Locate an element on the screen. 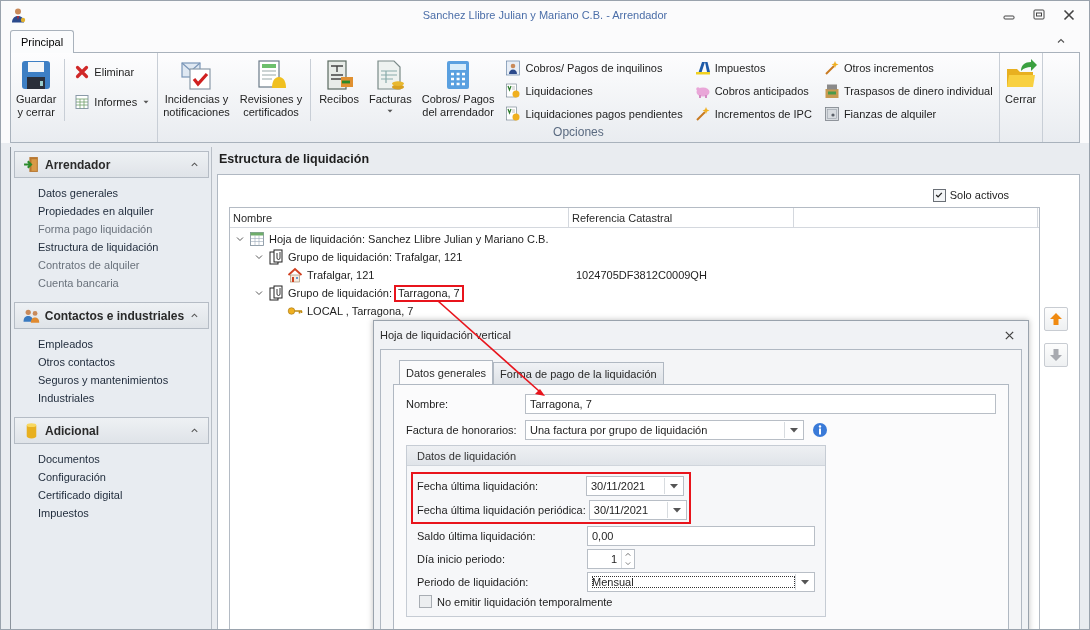 The height and width of the screenshot is (630, 1090). dialog-title: Hoja de liquidación vertical is located at coordinates (445, 335).